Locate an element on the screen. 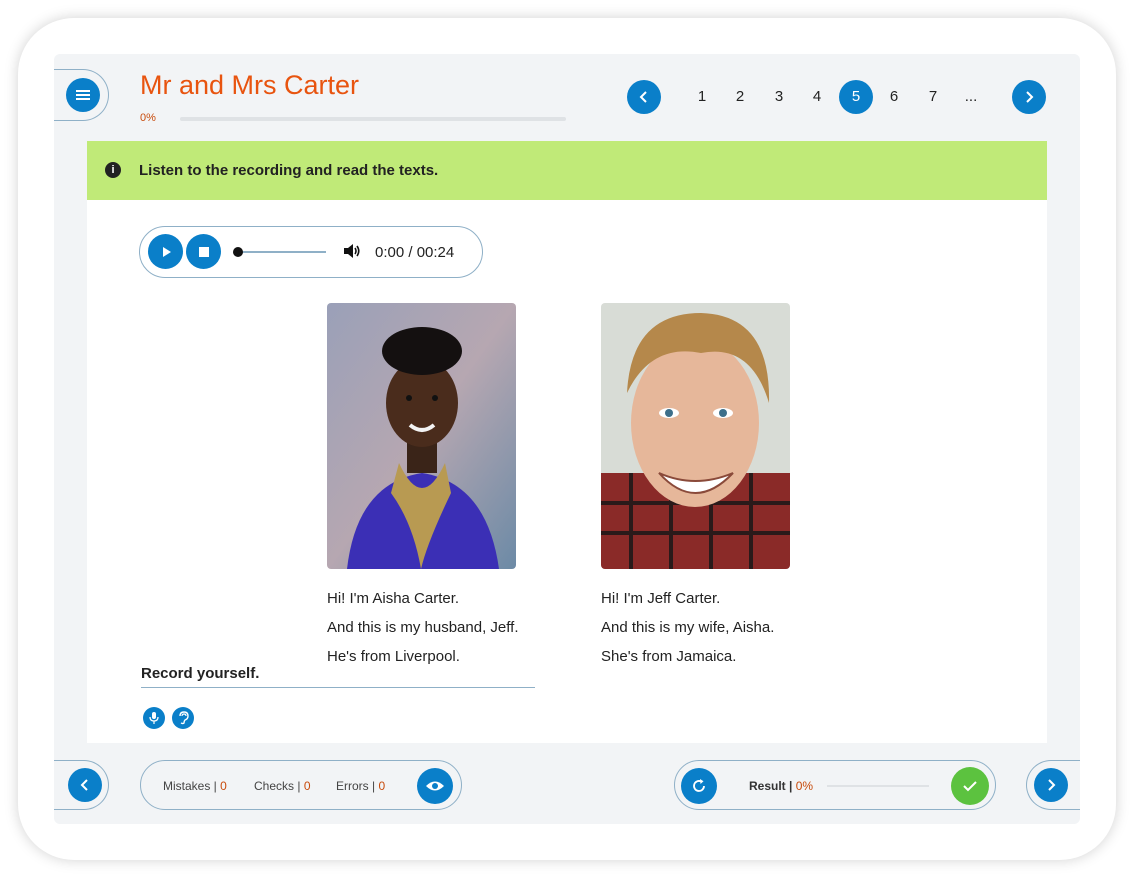  play-icon is located at coordinates (166, 251).